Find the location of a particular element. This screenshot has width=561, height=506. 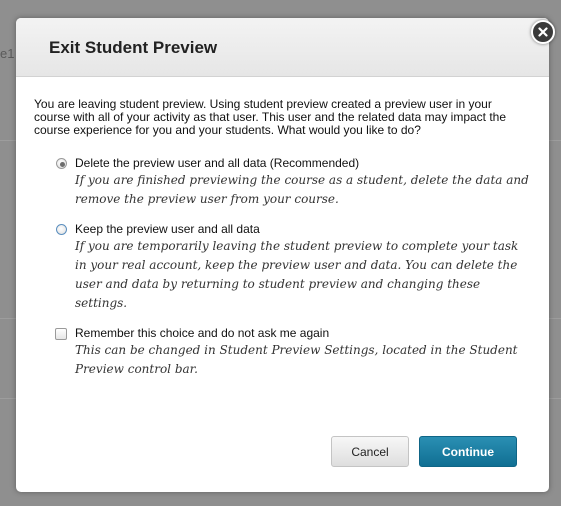

background-text-fragment: e1 is located at coordinates (7, 53).